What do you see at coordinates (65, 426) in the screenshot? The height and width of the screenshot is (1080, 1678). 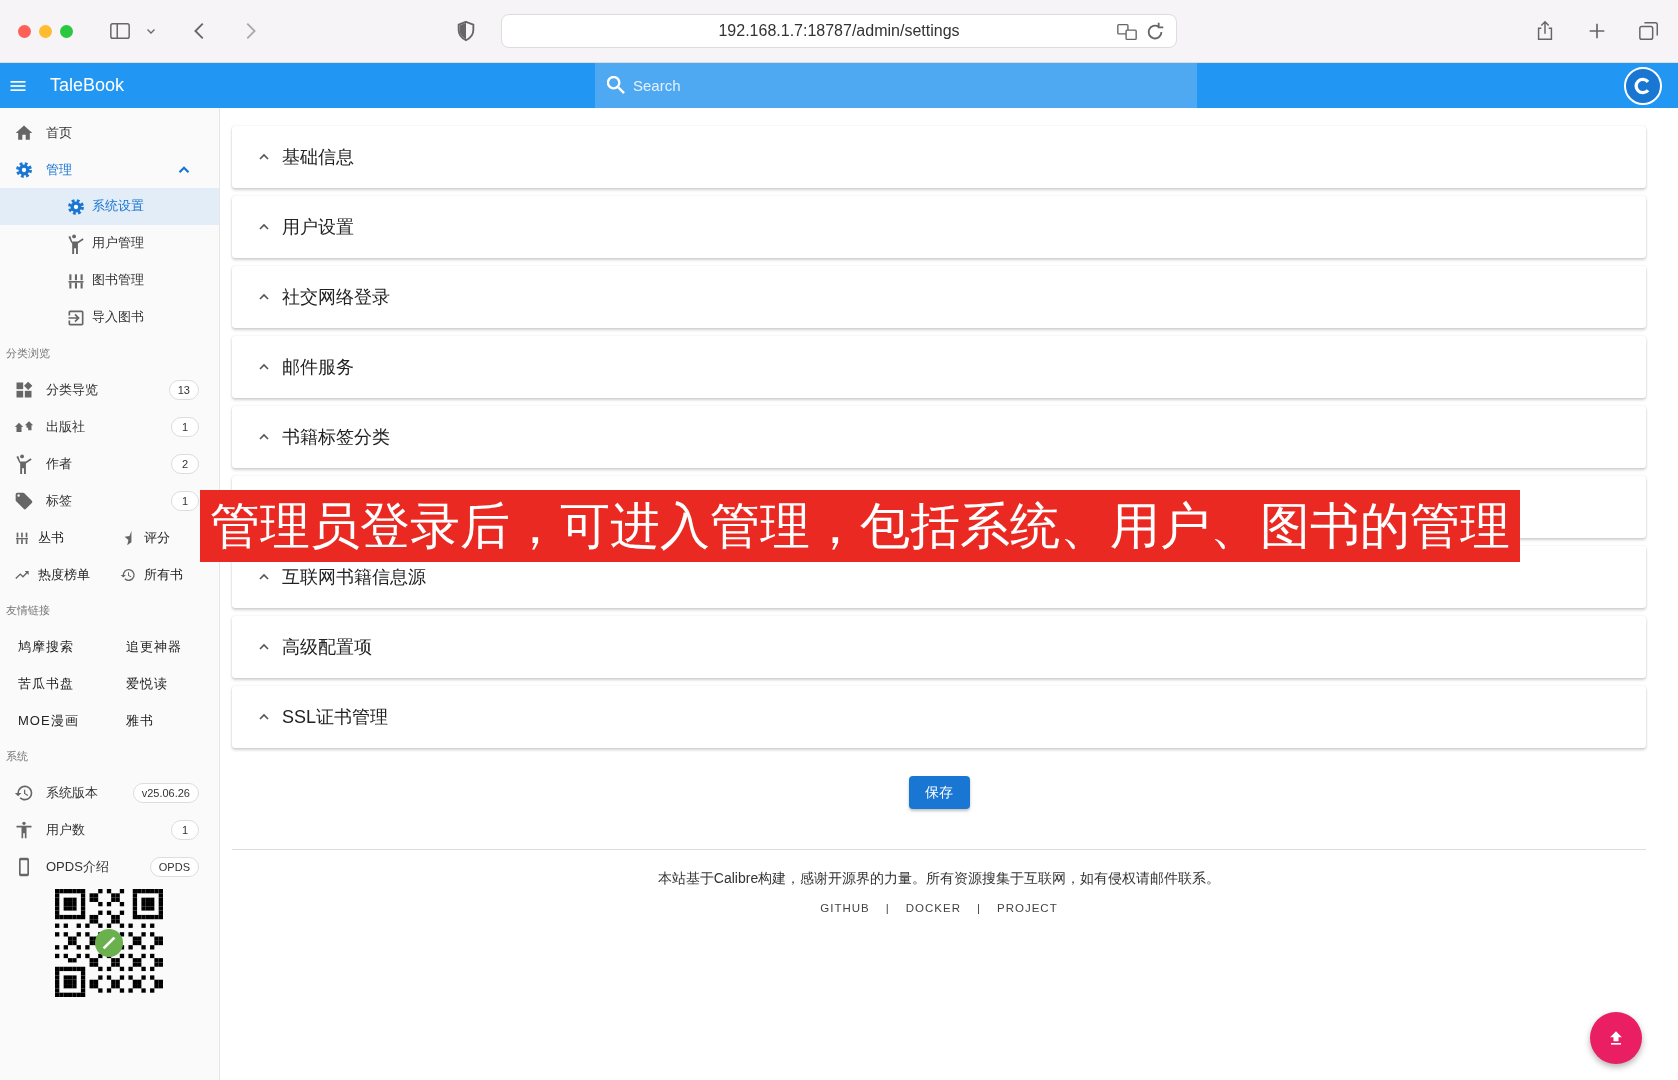 I see `item-label: 出版社` at bounding box center [65, 426].